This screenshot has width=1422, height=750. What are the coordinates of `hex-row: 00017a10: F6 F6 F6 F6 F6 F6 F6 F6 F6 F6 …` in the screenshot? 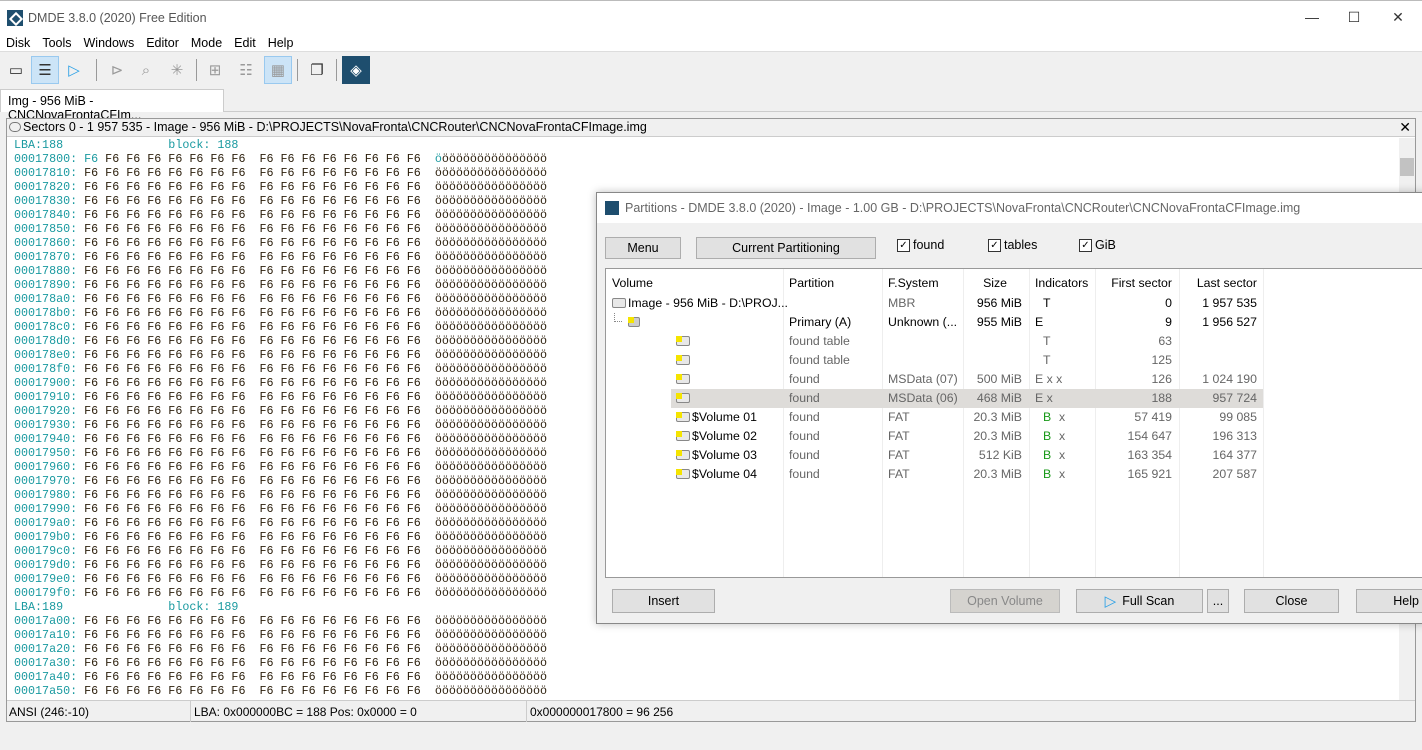 It's located at (706, 635).